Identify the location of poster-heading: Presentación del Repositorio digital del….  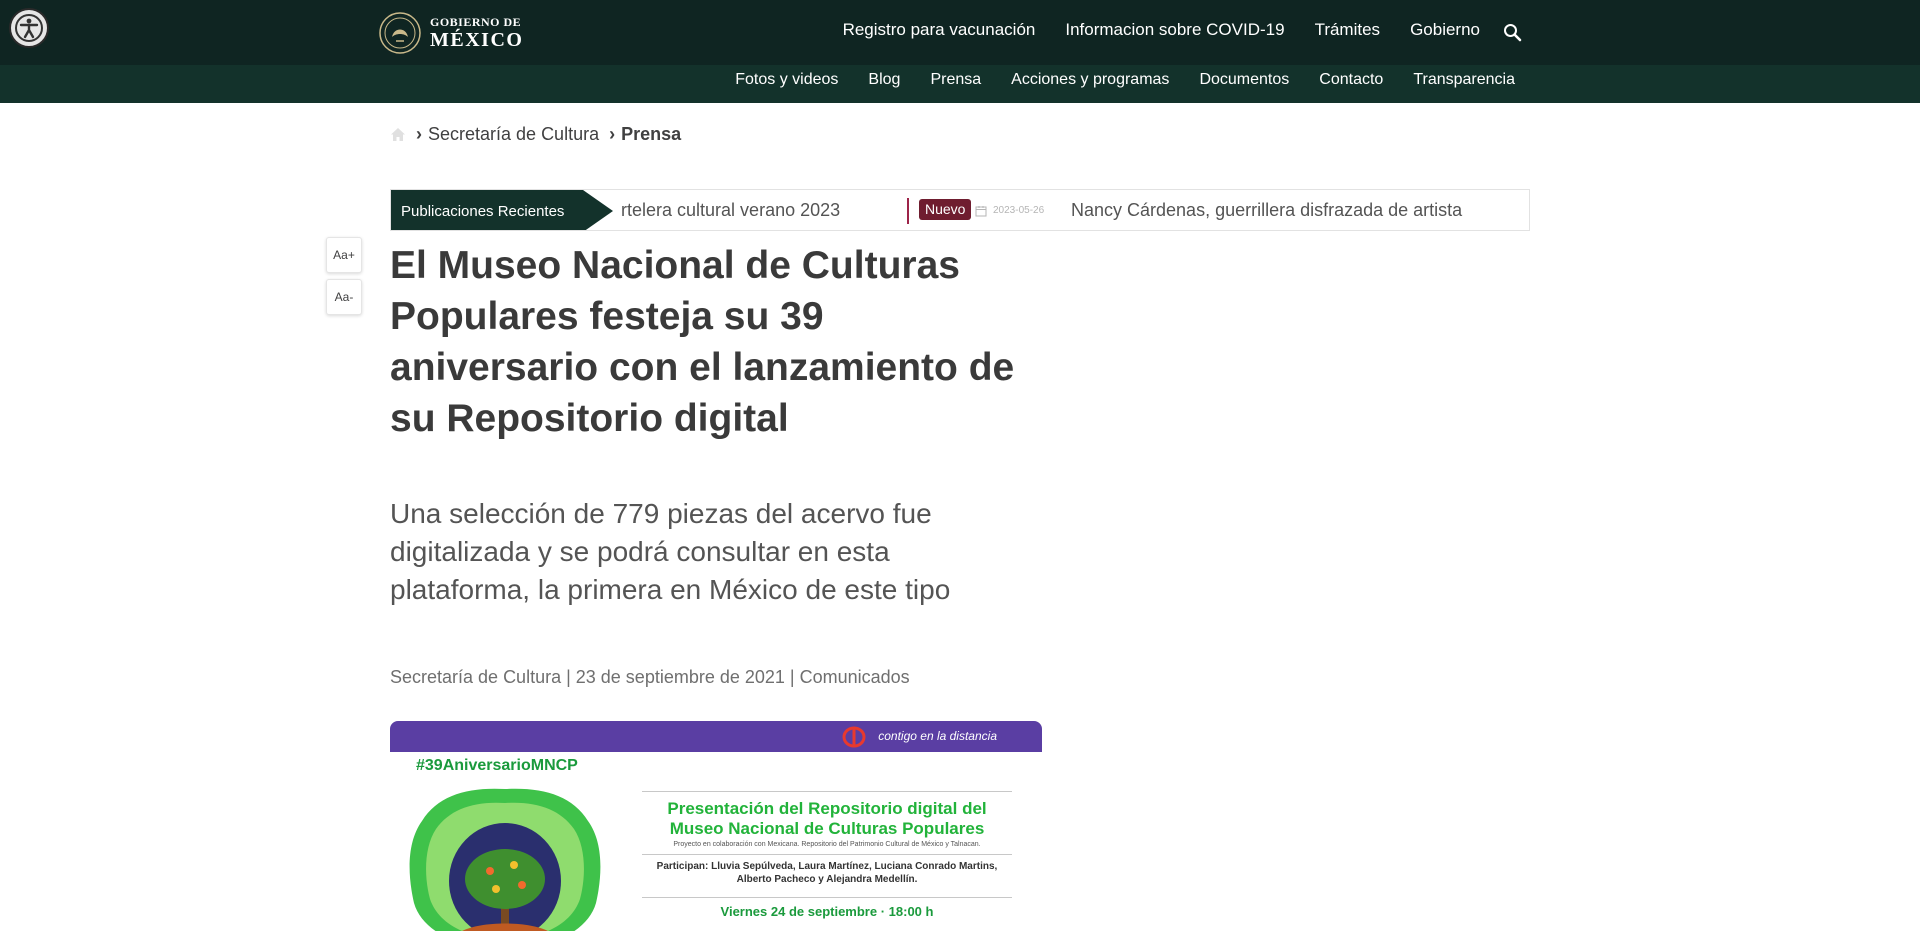
(827, 819).